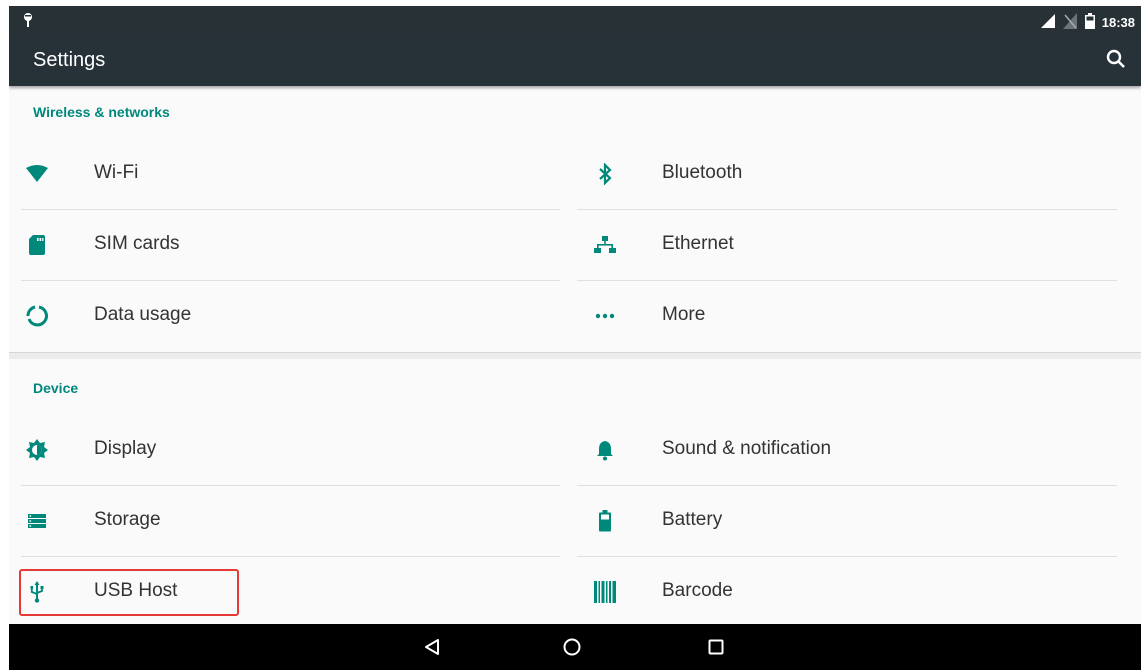  I want to click on battery-icon, so click(605, 521).